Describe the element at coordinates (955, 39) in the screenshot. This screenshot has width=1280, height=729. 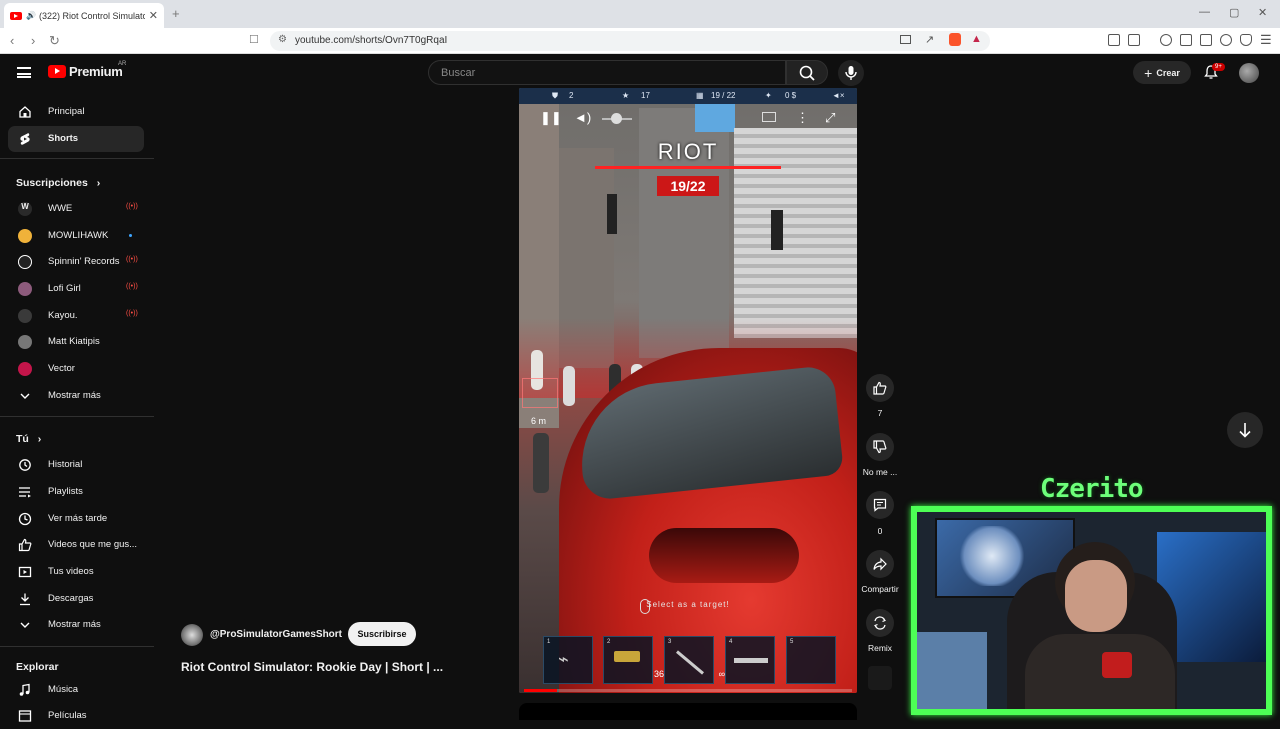
I see `brave-shield-icon` at that location.